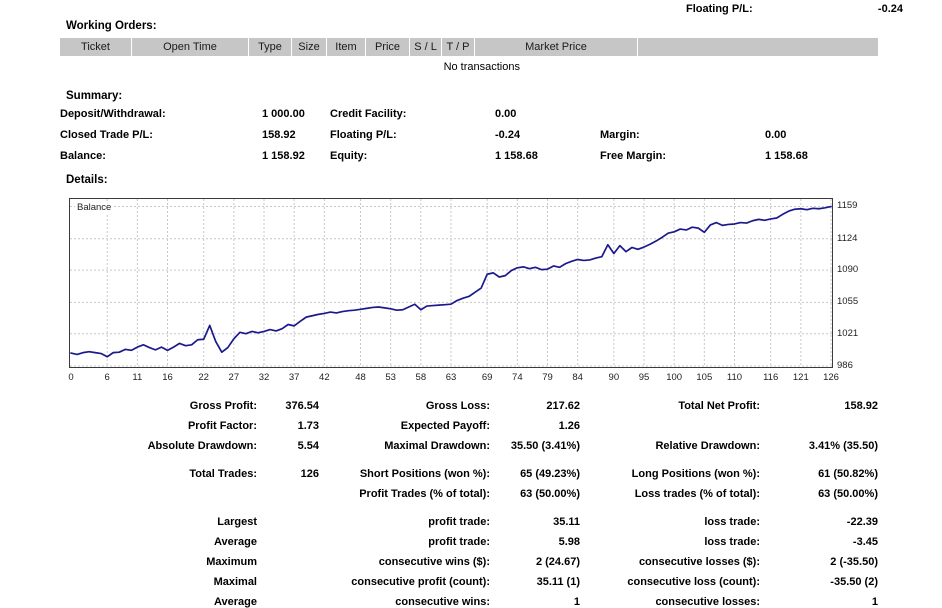 Image resolution: width=942 pixels, height=608 pixels. What do you see at coordinates (704, 377) in the screenshot?
I see `chart-x-tick-label: 105` at bounding box center [704, 377].